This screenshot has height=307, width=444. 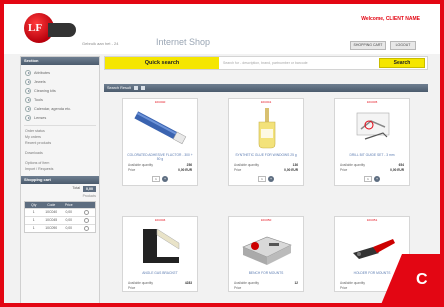 I want to click on mini-cart-total: Total 0,00, so click(x=60, y=189).